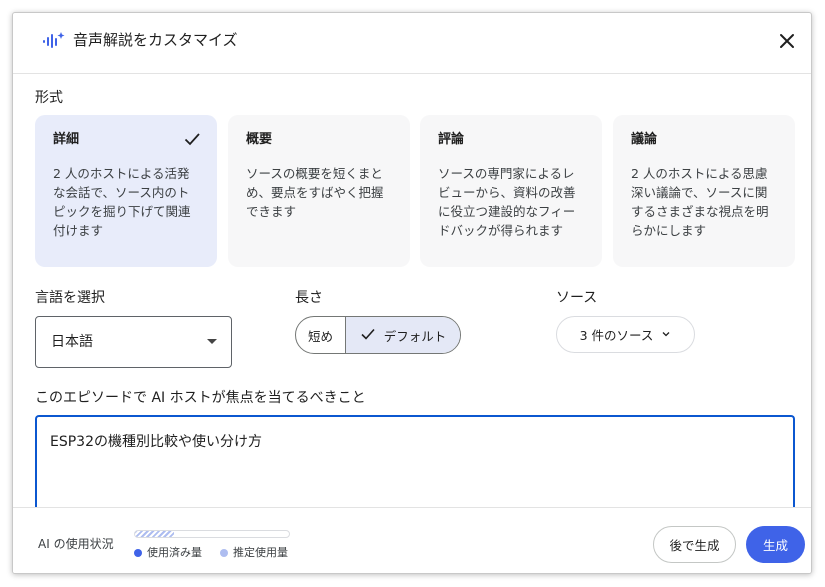  Describe the element at coordinates (154, 534) in the screenshot. I see `usage-bar-fill` at that location.